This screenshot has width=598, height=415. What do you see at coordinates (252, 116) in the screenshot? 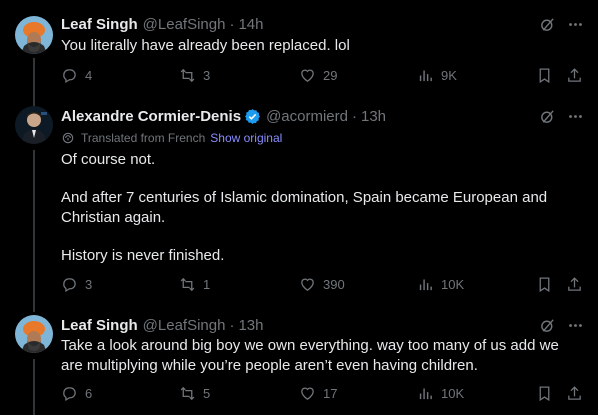
I see `verified-badge-icon` at bounding box center [252, 116].